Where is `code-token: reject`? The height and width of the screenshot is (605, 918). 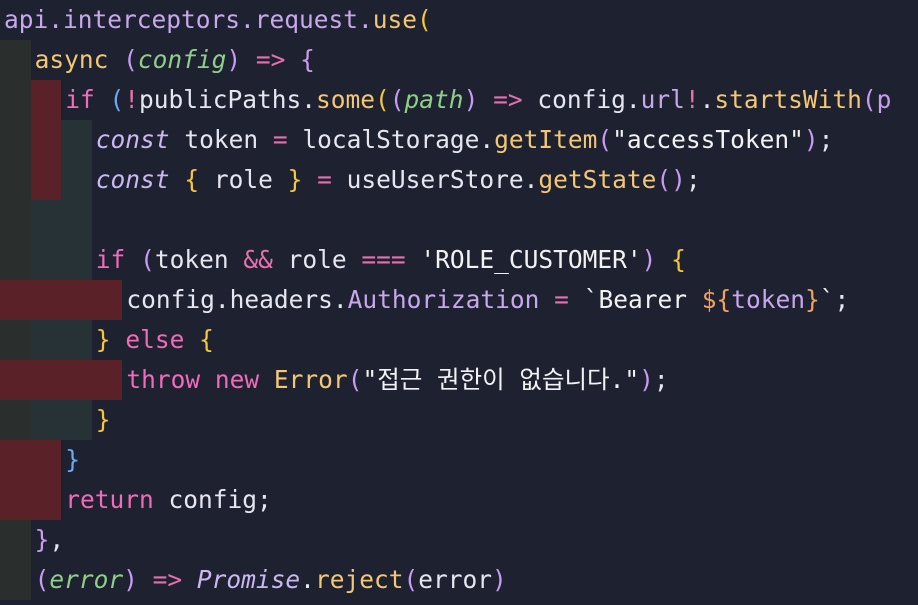
code-token: reject is located at coordinates (359, 579).